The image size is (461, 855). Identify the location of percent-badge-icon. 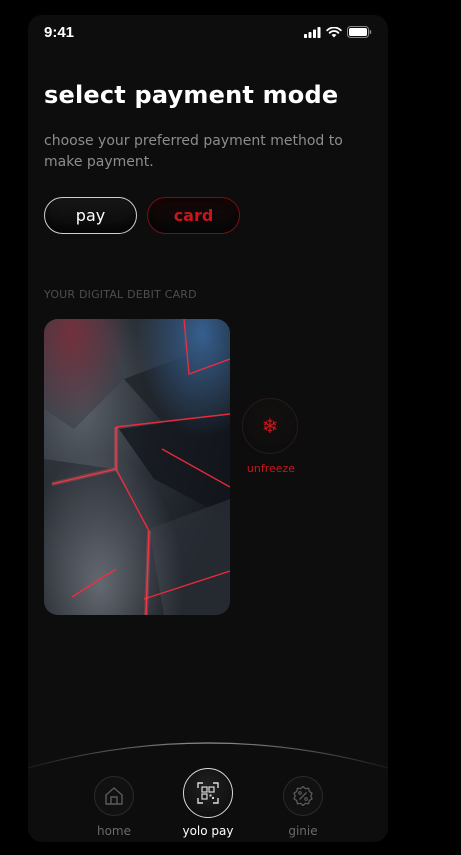
(303, 796).